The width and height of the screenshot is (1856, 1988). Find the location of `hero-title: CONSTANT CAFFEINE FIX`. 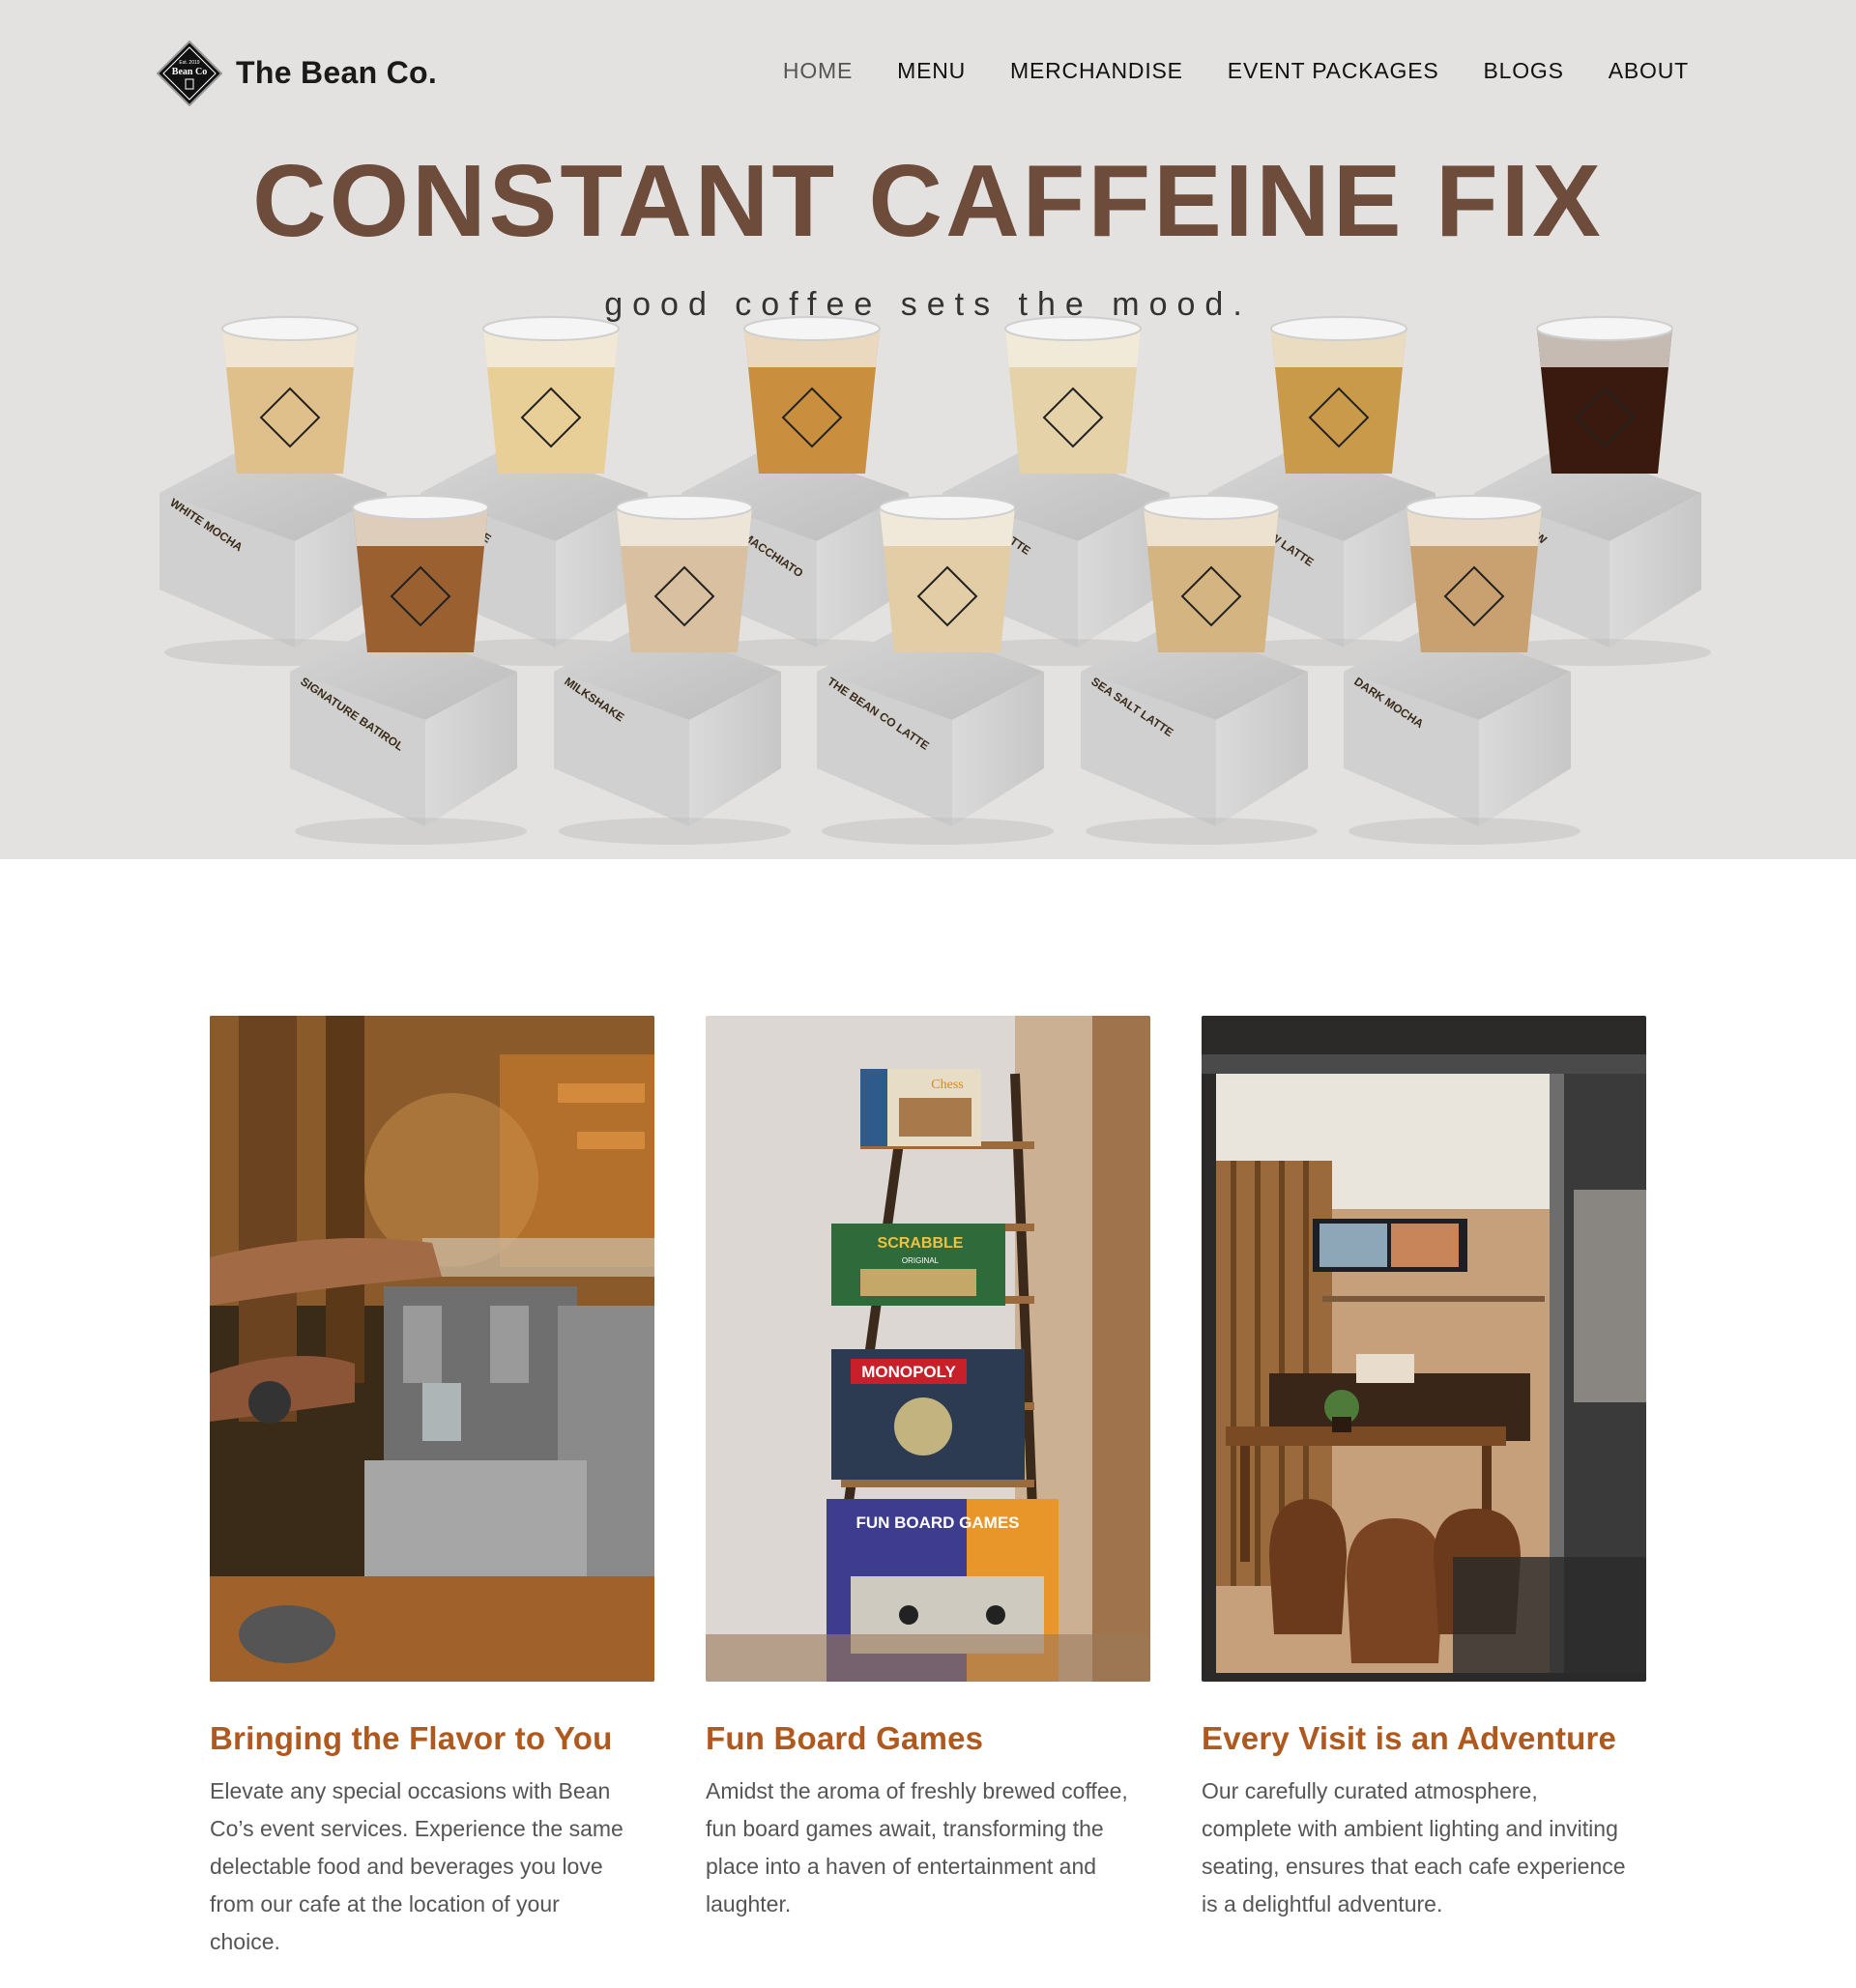

hero-title: CONSTANT CAFFEINE FIX is located at coordinates (928, 201).